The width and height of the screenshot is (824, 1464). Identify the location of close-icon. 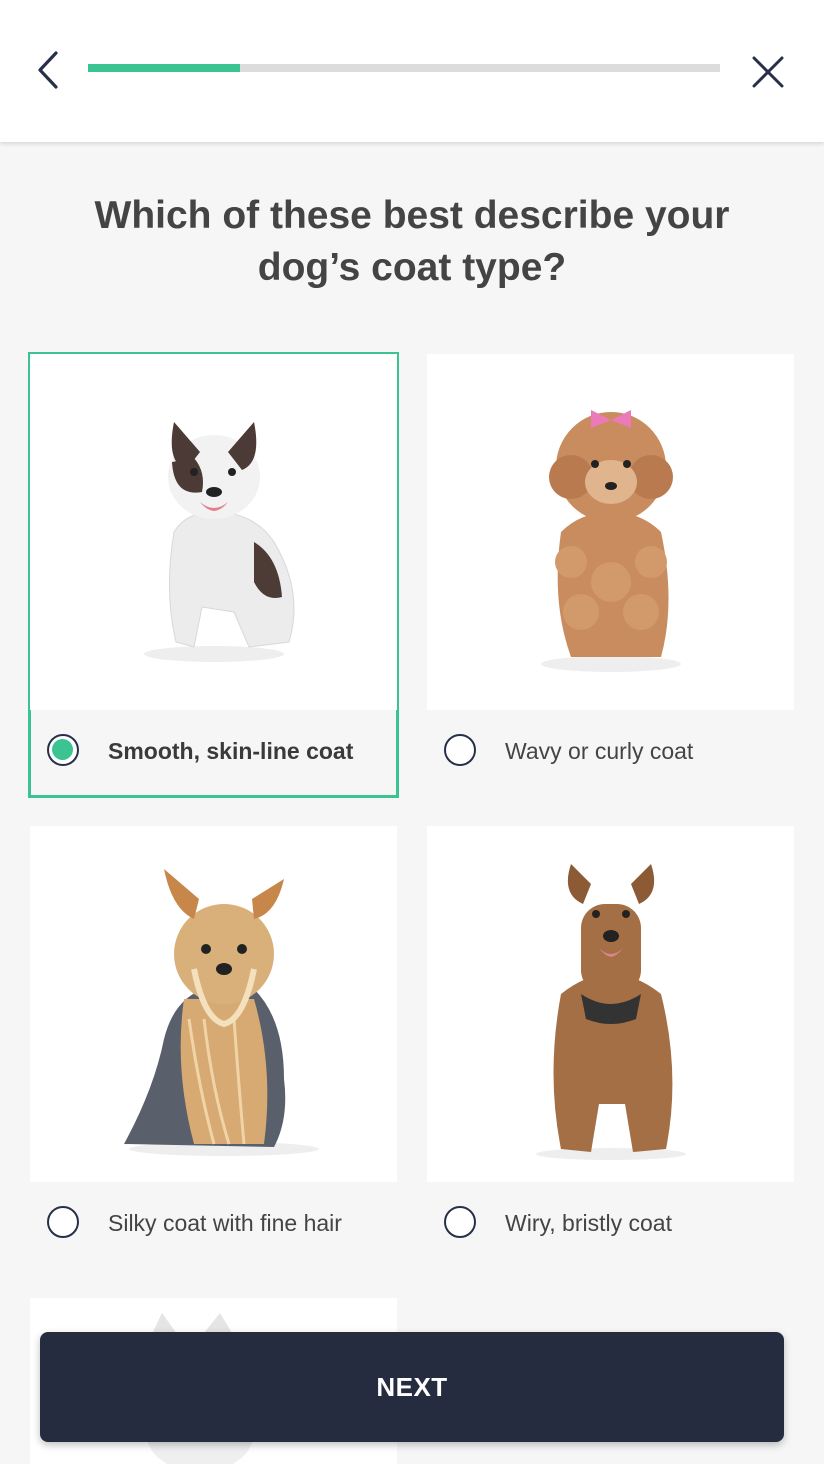
(768, 72).